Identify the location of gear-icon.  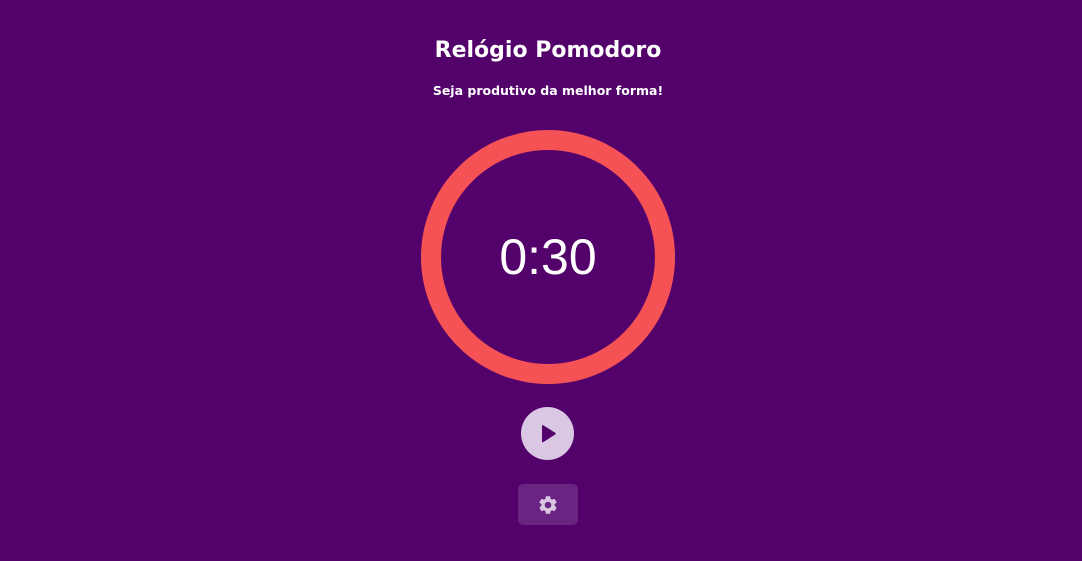
(548, 505).